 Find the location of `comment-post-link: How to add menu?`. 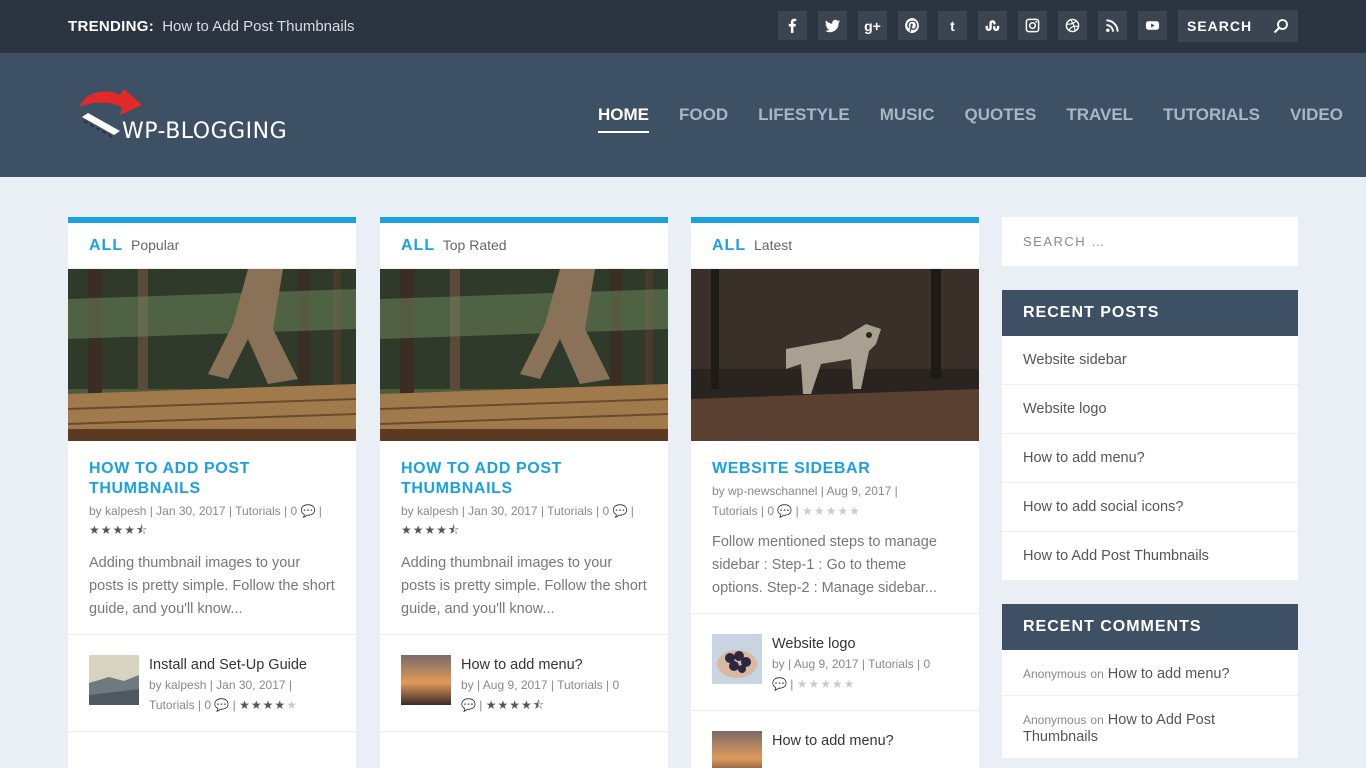

comment-post-link: How to add menu? is located at coordinates (1169, 674).